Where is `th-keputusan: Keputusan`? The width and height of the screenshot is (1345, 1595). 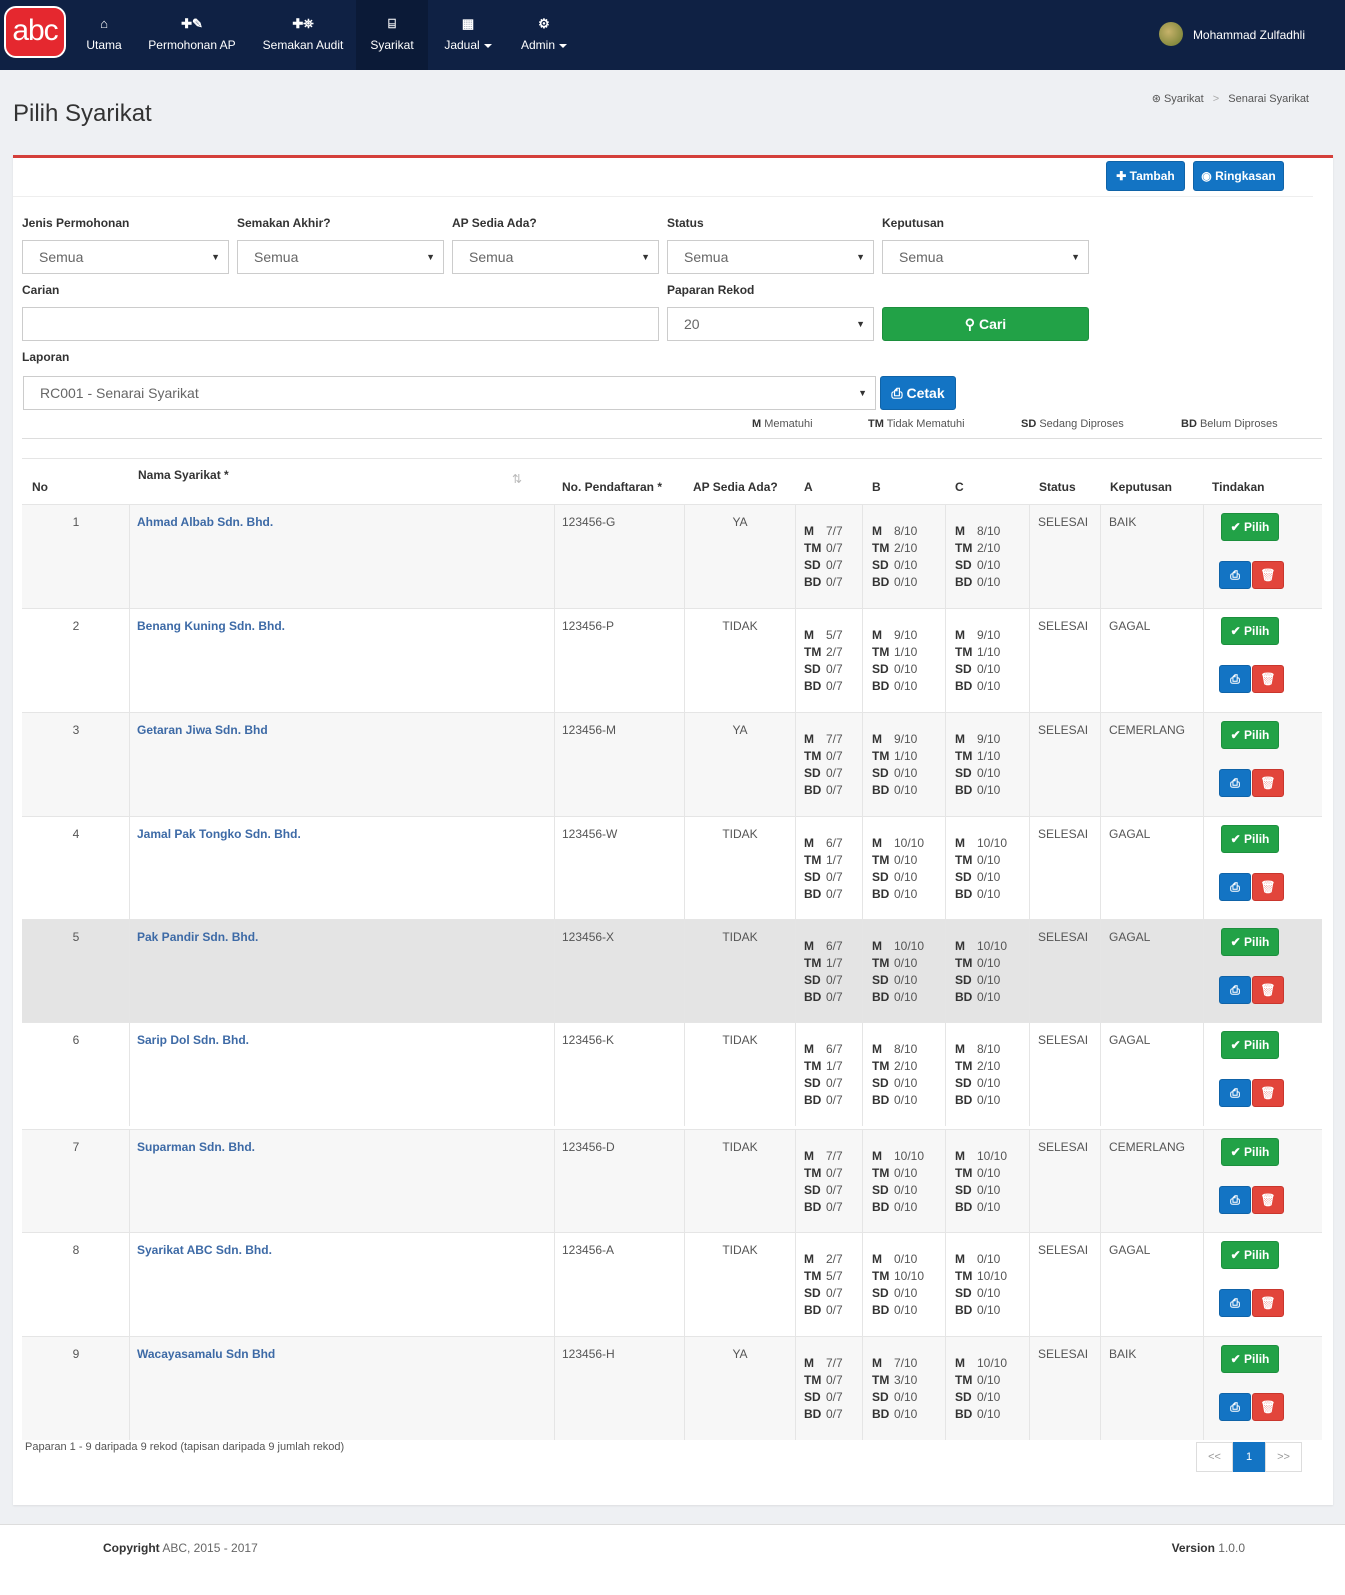 th-keputusan: Keputusan is located at coordinates (1141, 487).